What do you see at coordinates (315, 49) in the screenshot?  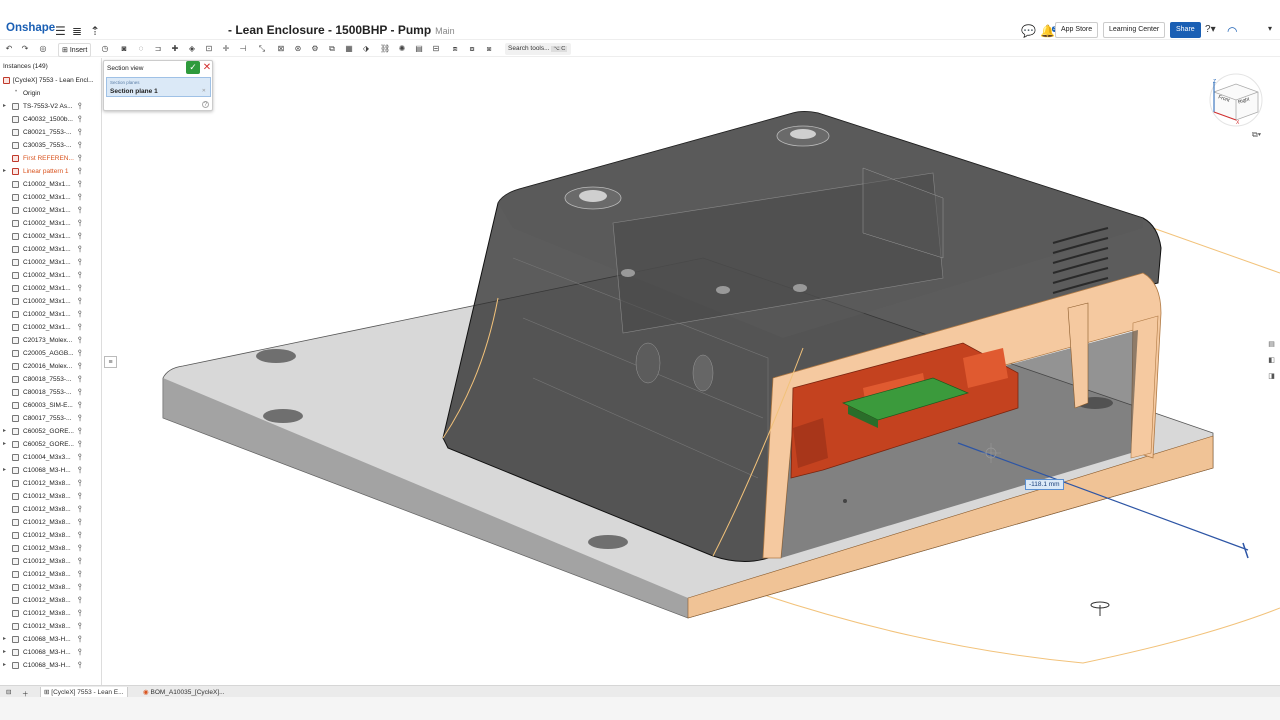 I see `gear-relation-icon: ⚙` at bounding box center [315, 49].